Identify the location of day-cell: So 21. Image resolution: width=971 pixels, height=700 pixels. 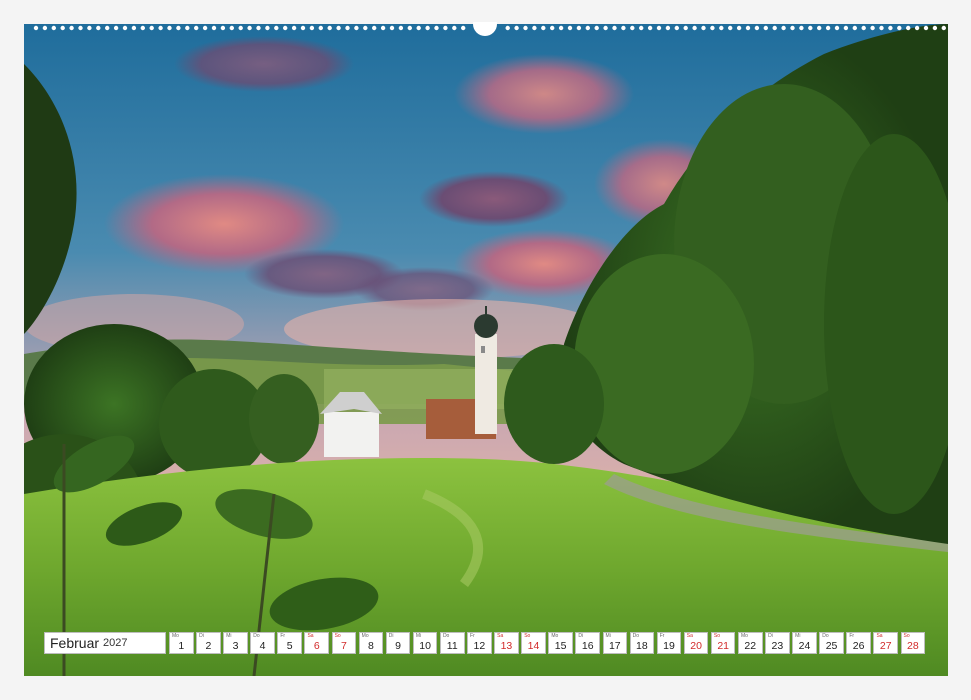
(723, 643).